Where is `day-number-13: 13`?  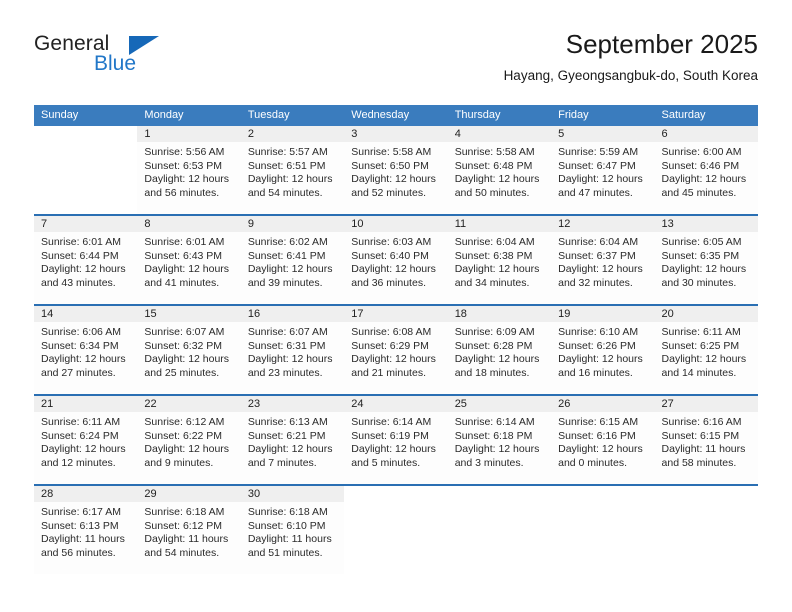
day-number-13: 13 is located at coordinates (706, 224).